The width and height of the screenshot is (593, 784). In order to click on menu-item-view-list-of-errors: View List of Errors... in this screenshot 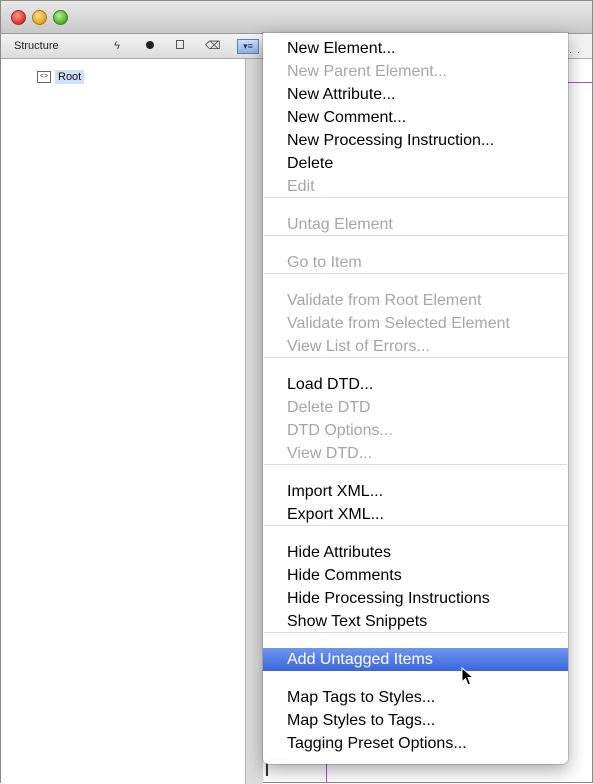, I will do `click(358, 346)`.